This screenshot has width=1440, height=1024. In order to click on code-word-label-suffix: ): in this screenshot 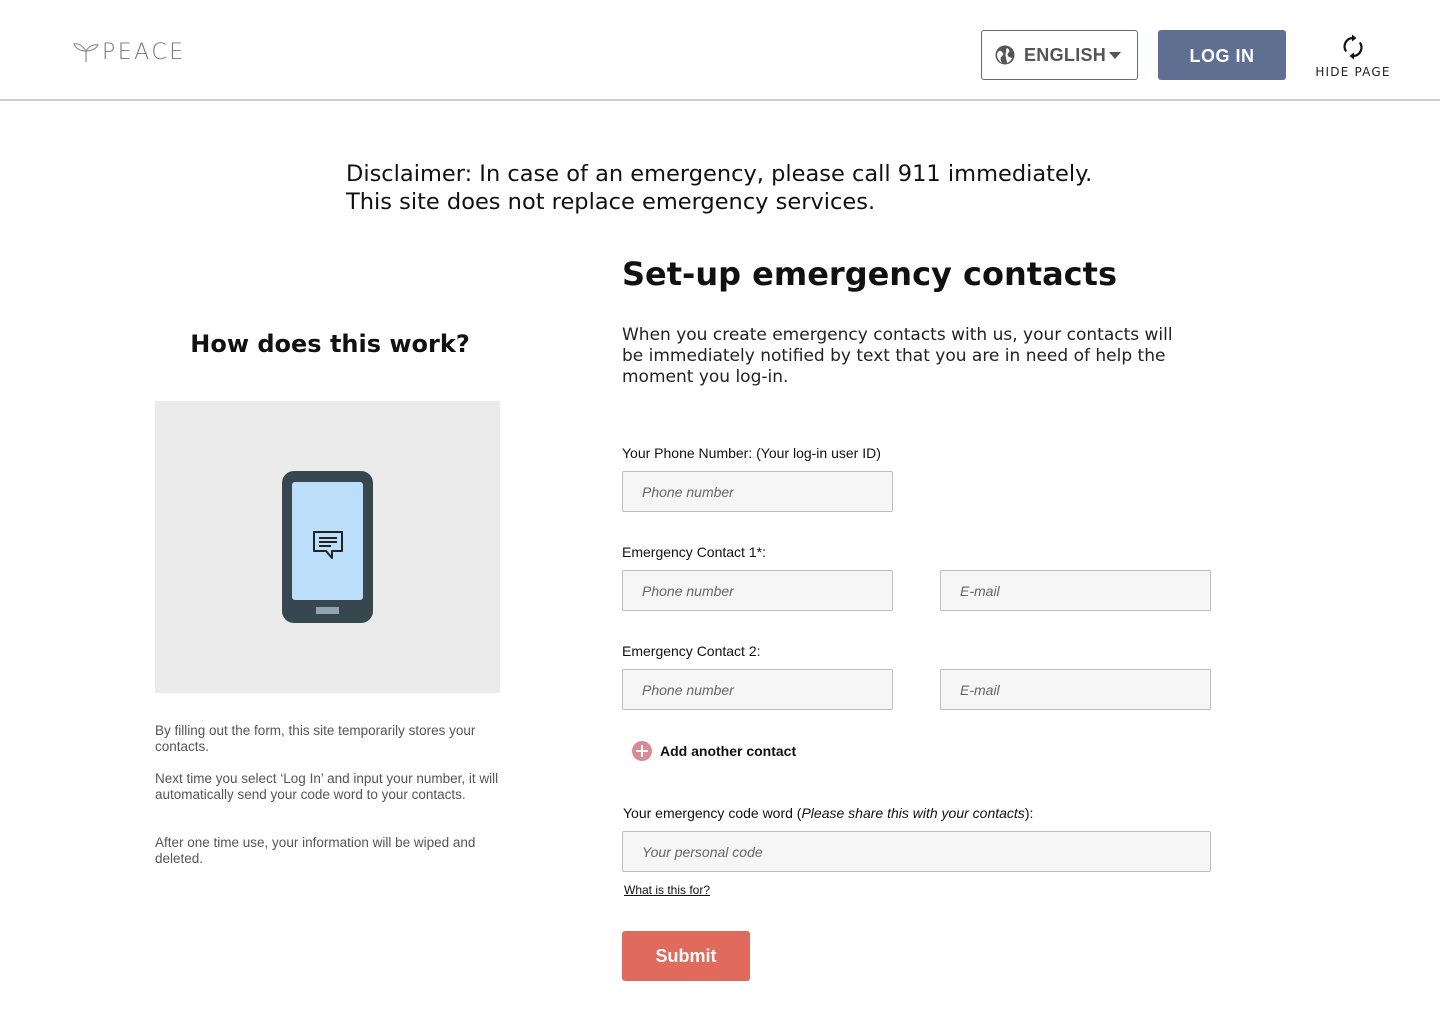, I will do `click(1029, 813)`.